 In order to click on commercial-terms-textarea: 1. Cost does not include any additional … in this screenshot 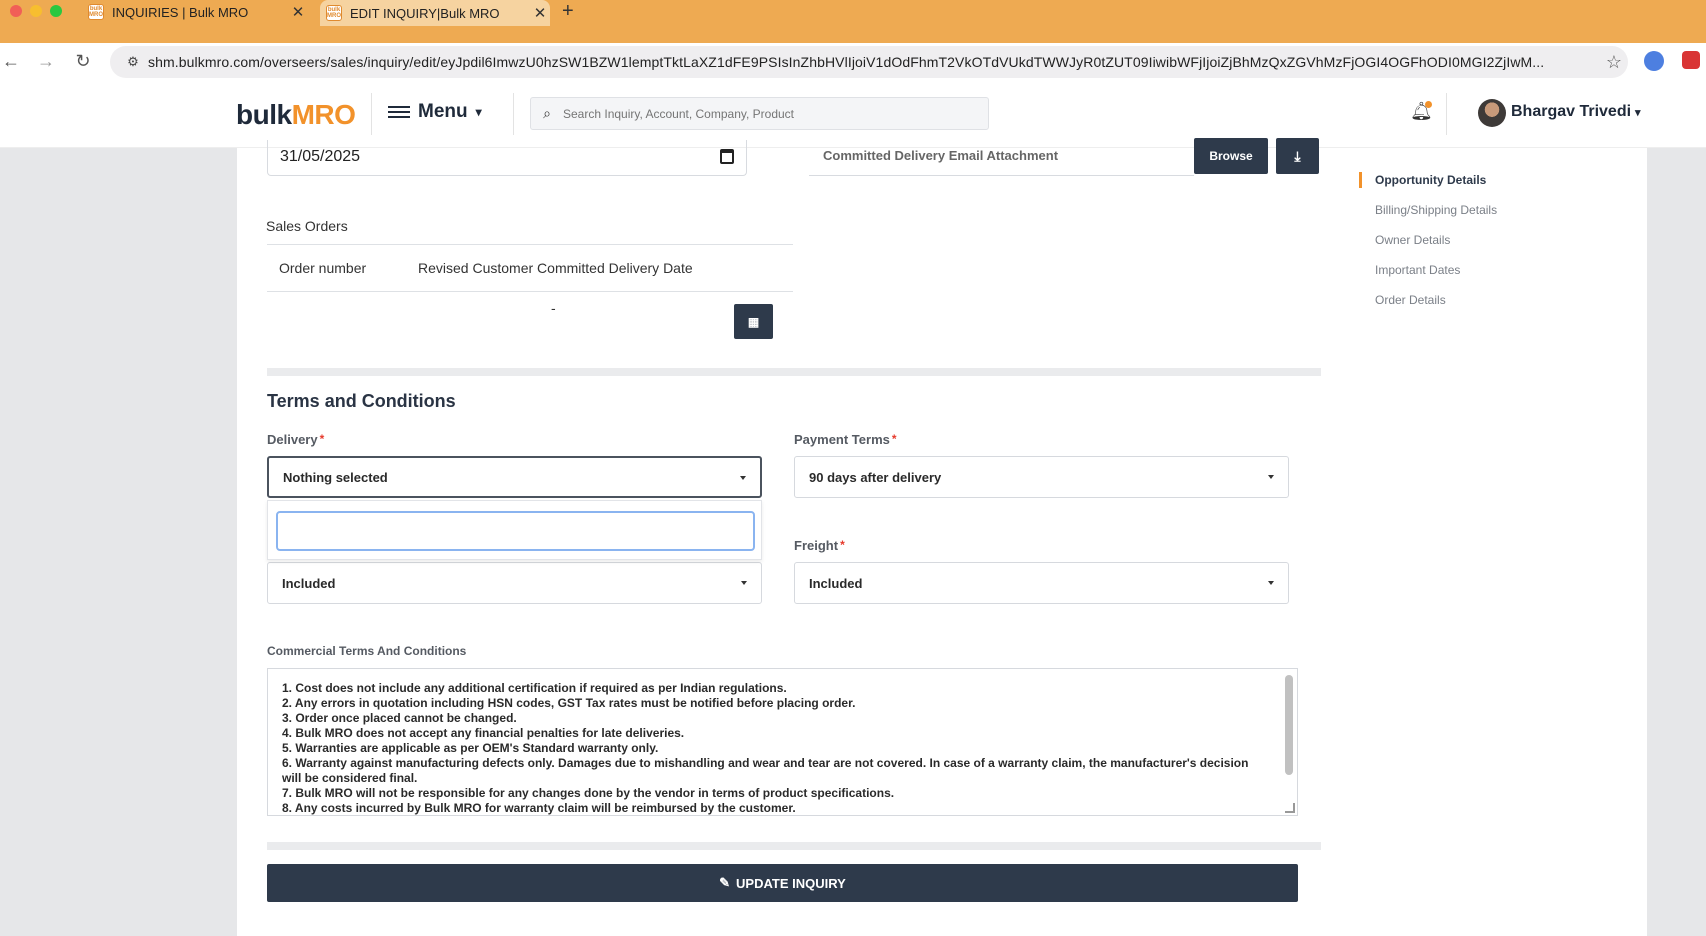, I will do `click(782, 742)`.